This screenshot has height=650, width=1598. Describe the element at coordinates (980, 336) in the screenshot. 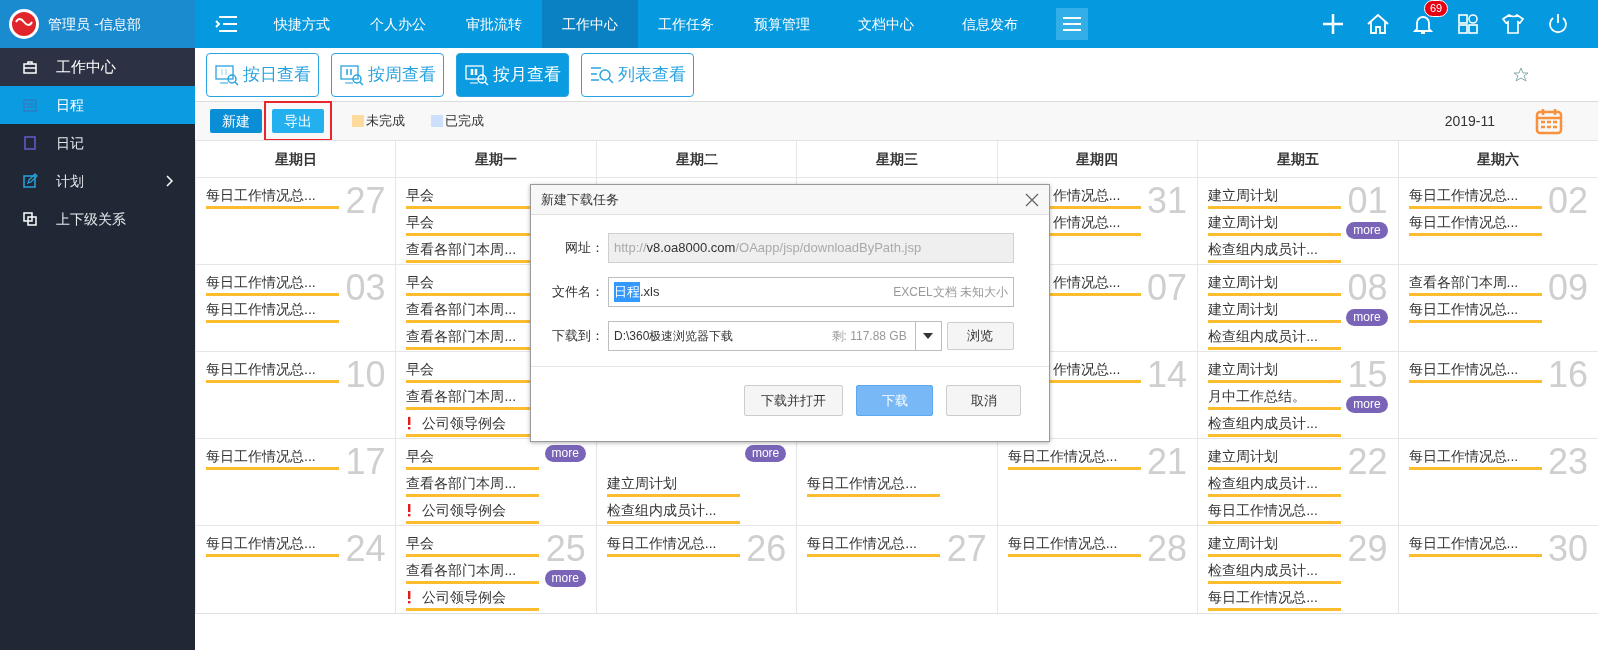

I see `browse-button: 浏览` at that location.